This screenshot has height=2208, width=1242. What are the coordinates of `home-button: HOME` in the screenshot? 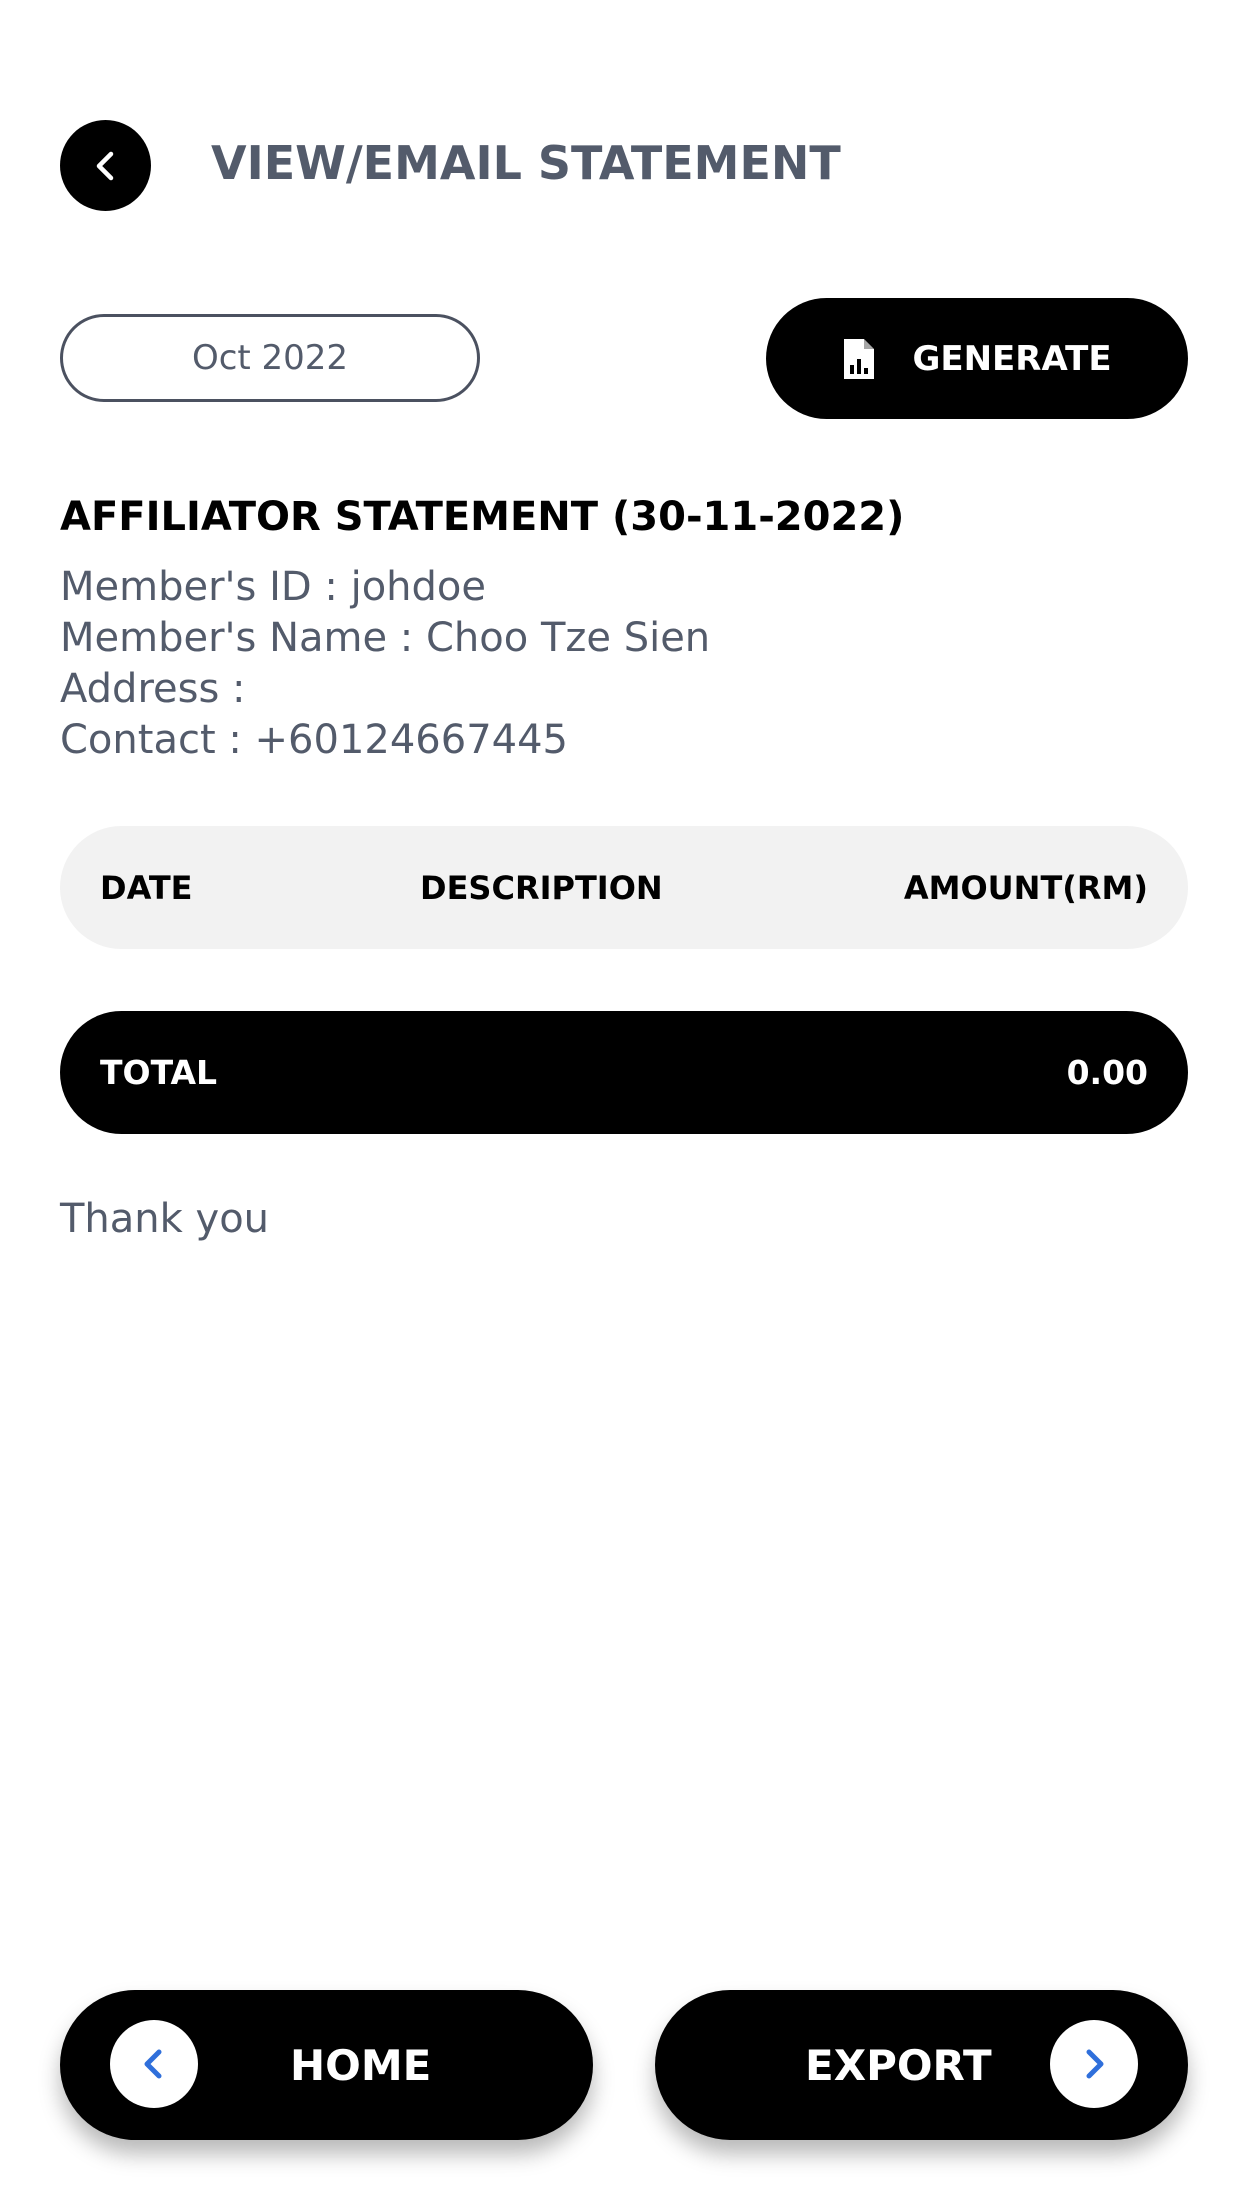 It's located at (326, 2065).